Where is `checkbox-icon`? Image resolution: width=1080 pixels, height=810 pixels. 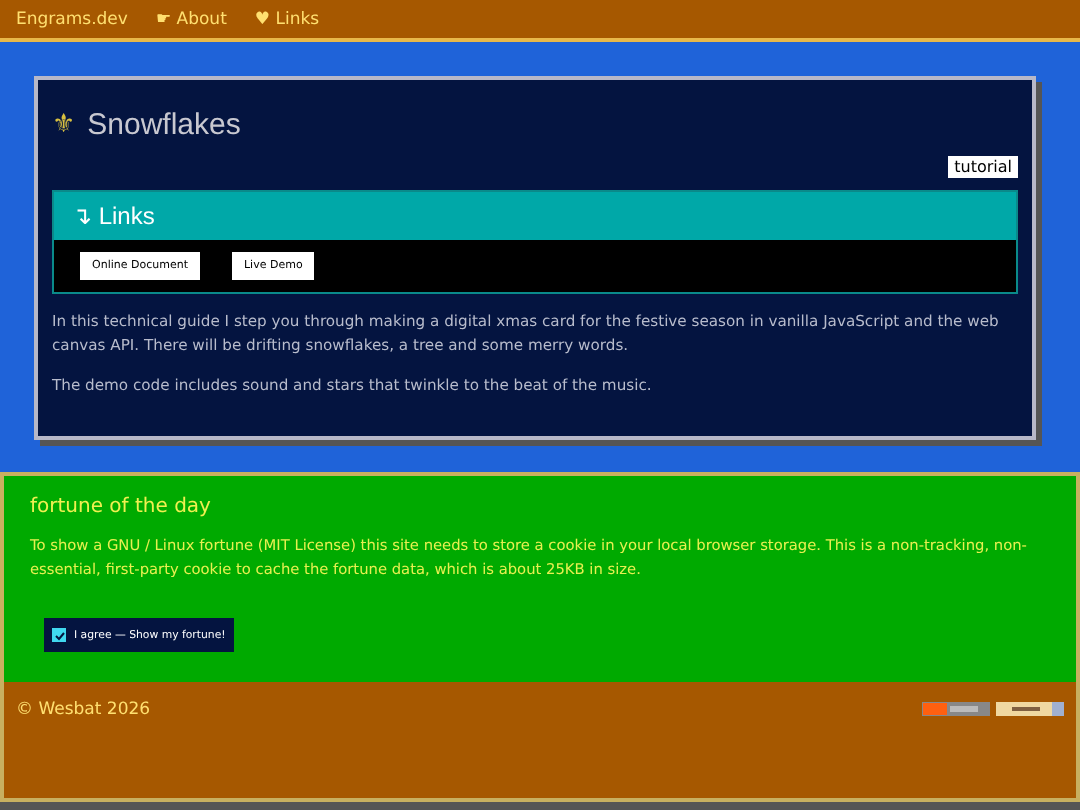
checkbox-icon is located at coordinates (59, 635).